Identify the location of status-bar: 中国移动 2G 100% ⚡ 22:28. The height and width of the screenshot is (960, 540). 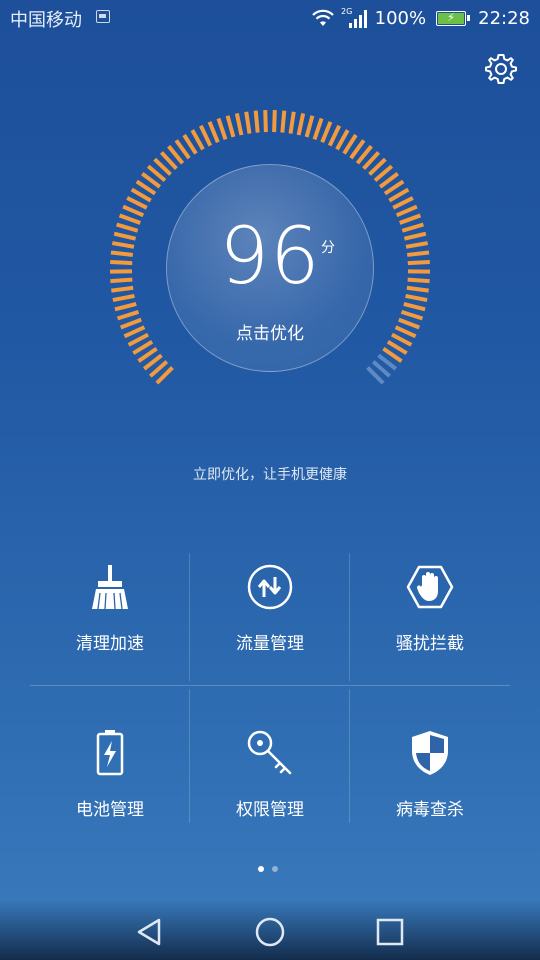
(270, 18).